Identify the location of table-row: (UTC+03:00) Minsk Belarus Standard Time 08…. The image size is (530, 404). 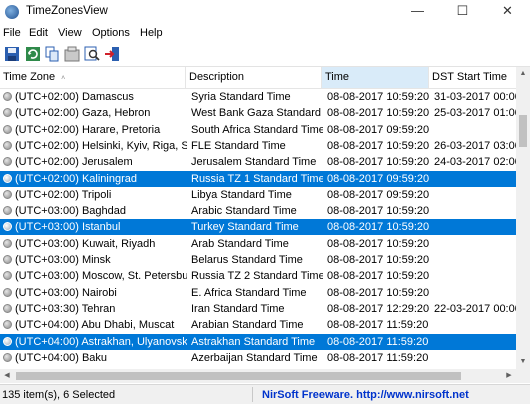
(258, 260).